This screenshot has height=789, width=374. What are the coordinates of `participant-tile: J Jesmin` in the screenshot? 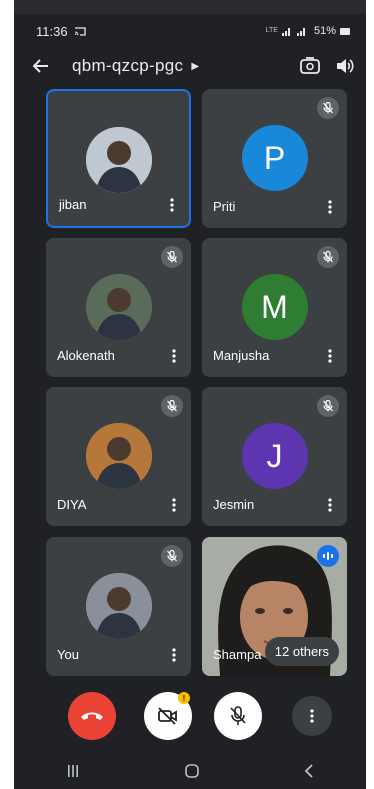 It's located at (274, 456).